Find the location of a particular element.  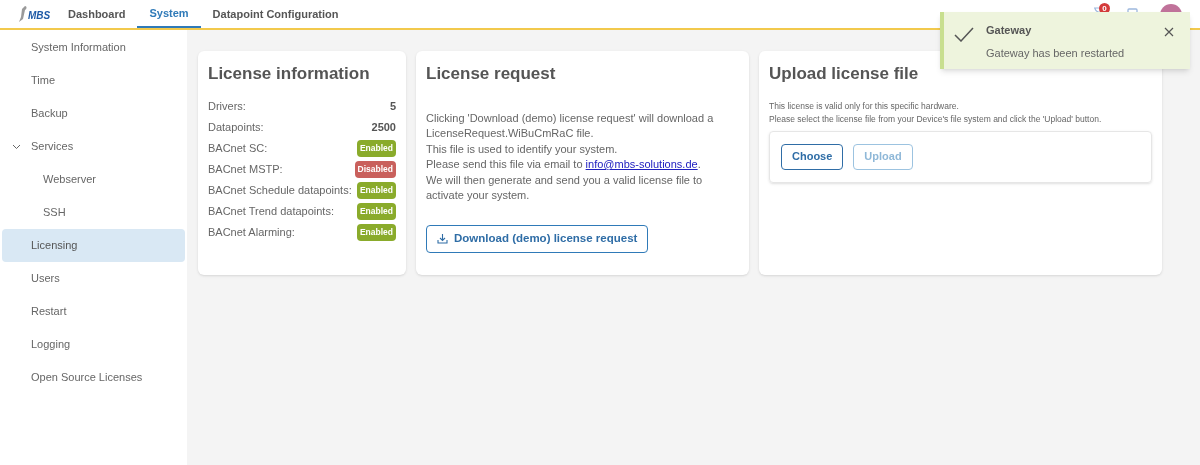

nav-tab: System is located at coordinates (169, 14).